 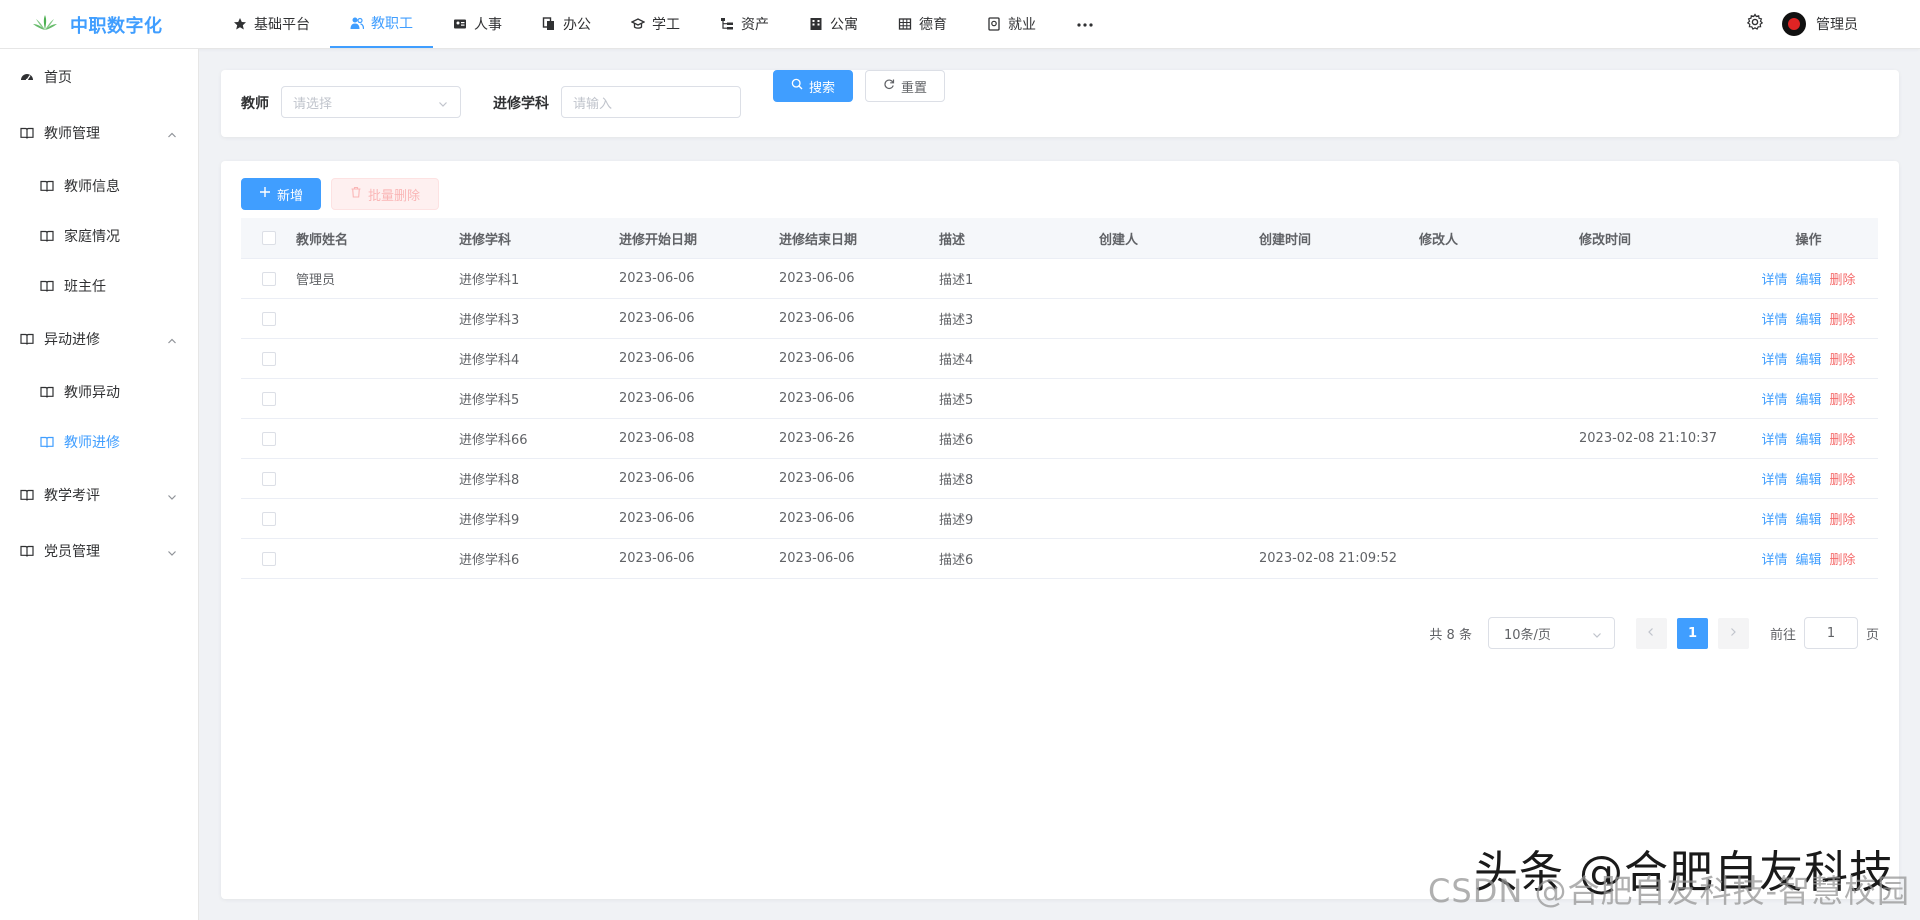 What do you see at coordinates (1659, 518) in the screenshot?
I see `cell-modified-time` at bounding box center [1659, 518].